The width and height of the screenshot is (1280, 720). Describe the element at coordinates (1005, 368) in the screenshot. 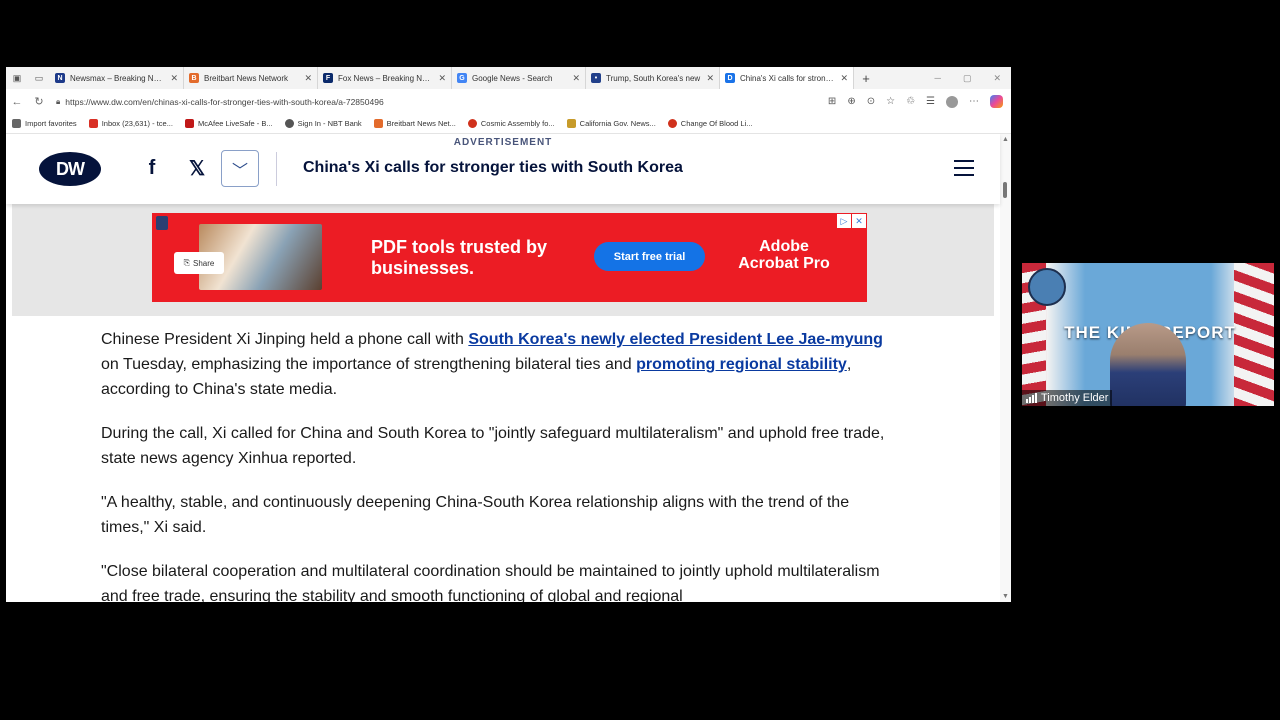

I see `scrollbar: ▲ ▼` at that location.